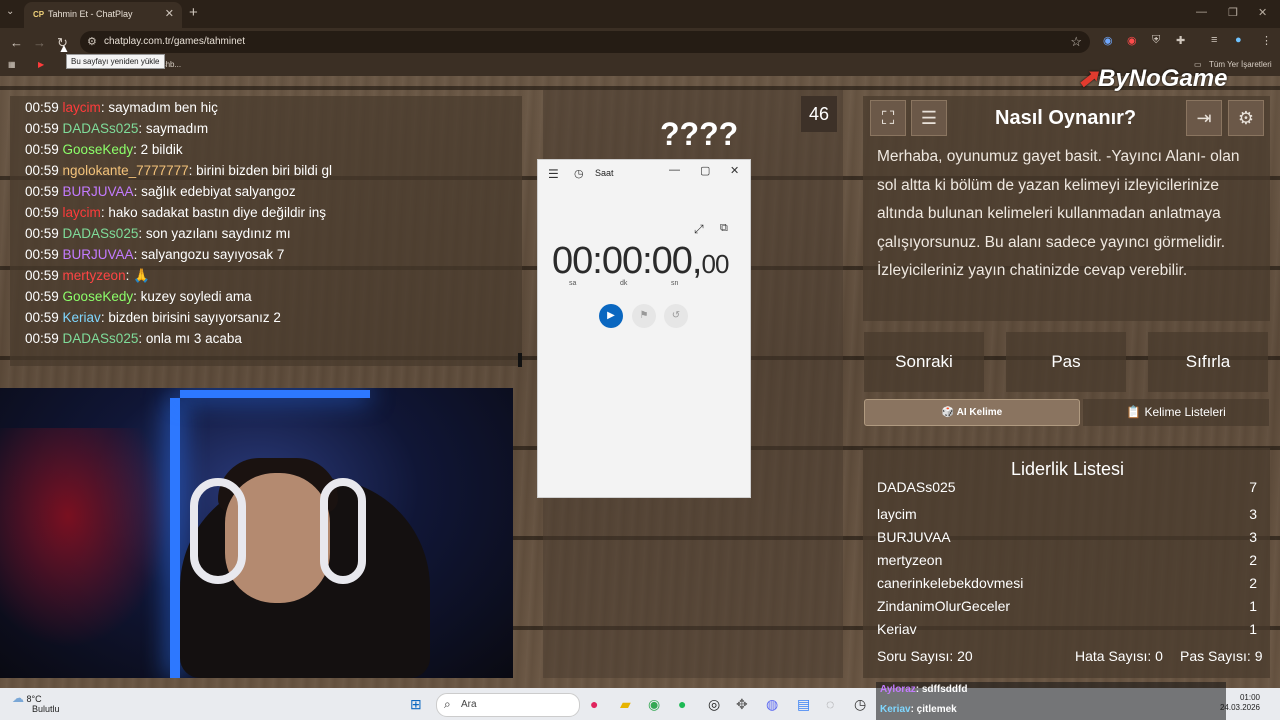  What do you see at coordinates (929, 118) in the screenshot?
I see `notes-icon: ☰` at bounding box center [929, 118].